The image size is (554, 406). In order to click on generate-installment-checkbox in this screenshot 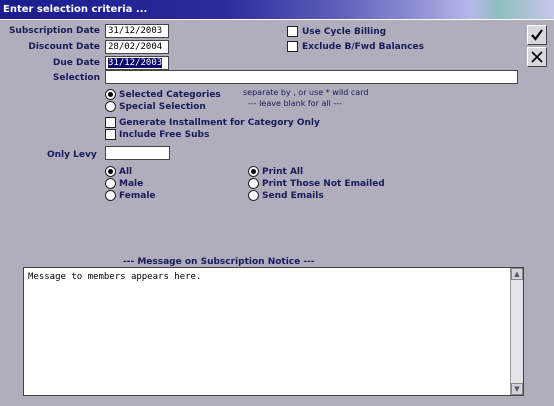, I will do `click(110, 122)`.